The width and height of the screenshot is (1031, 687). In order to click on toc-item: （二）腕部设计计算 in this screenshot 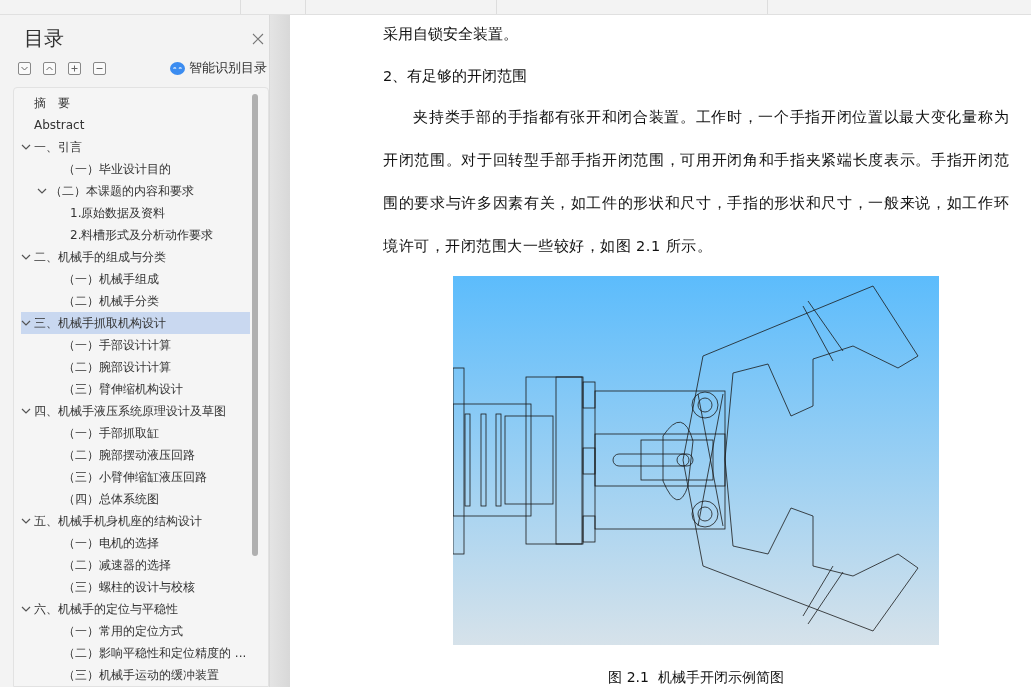, I will do `click(135, 367)`.